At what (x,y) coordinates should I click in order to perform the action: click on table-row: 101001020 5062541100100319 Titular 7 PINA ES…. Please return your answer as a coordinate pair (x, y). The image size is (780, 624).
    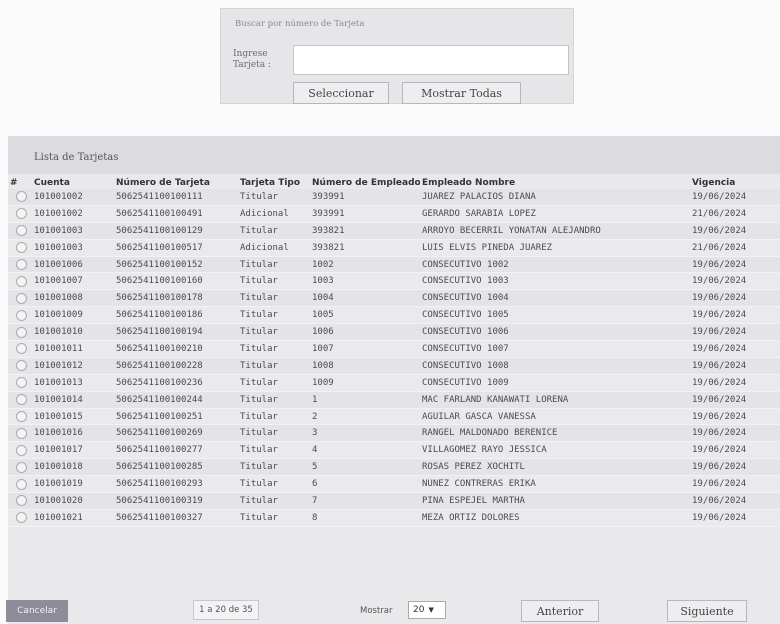
    Looking at the image, I should click on (394, 501).